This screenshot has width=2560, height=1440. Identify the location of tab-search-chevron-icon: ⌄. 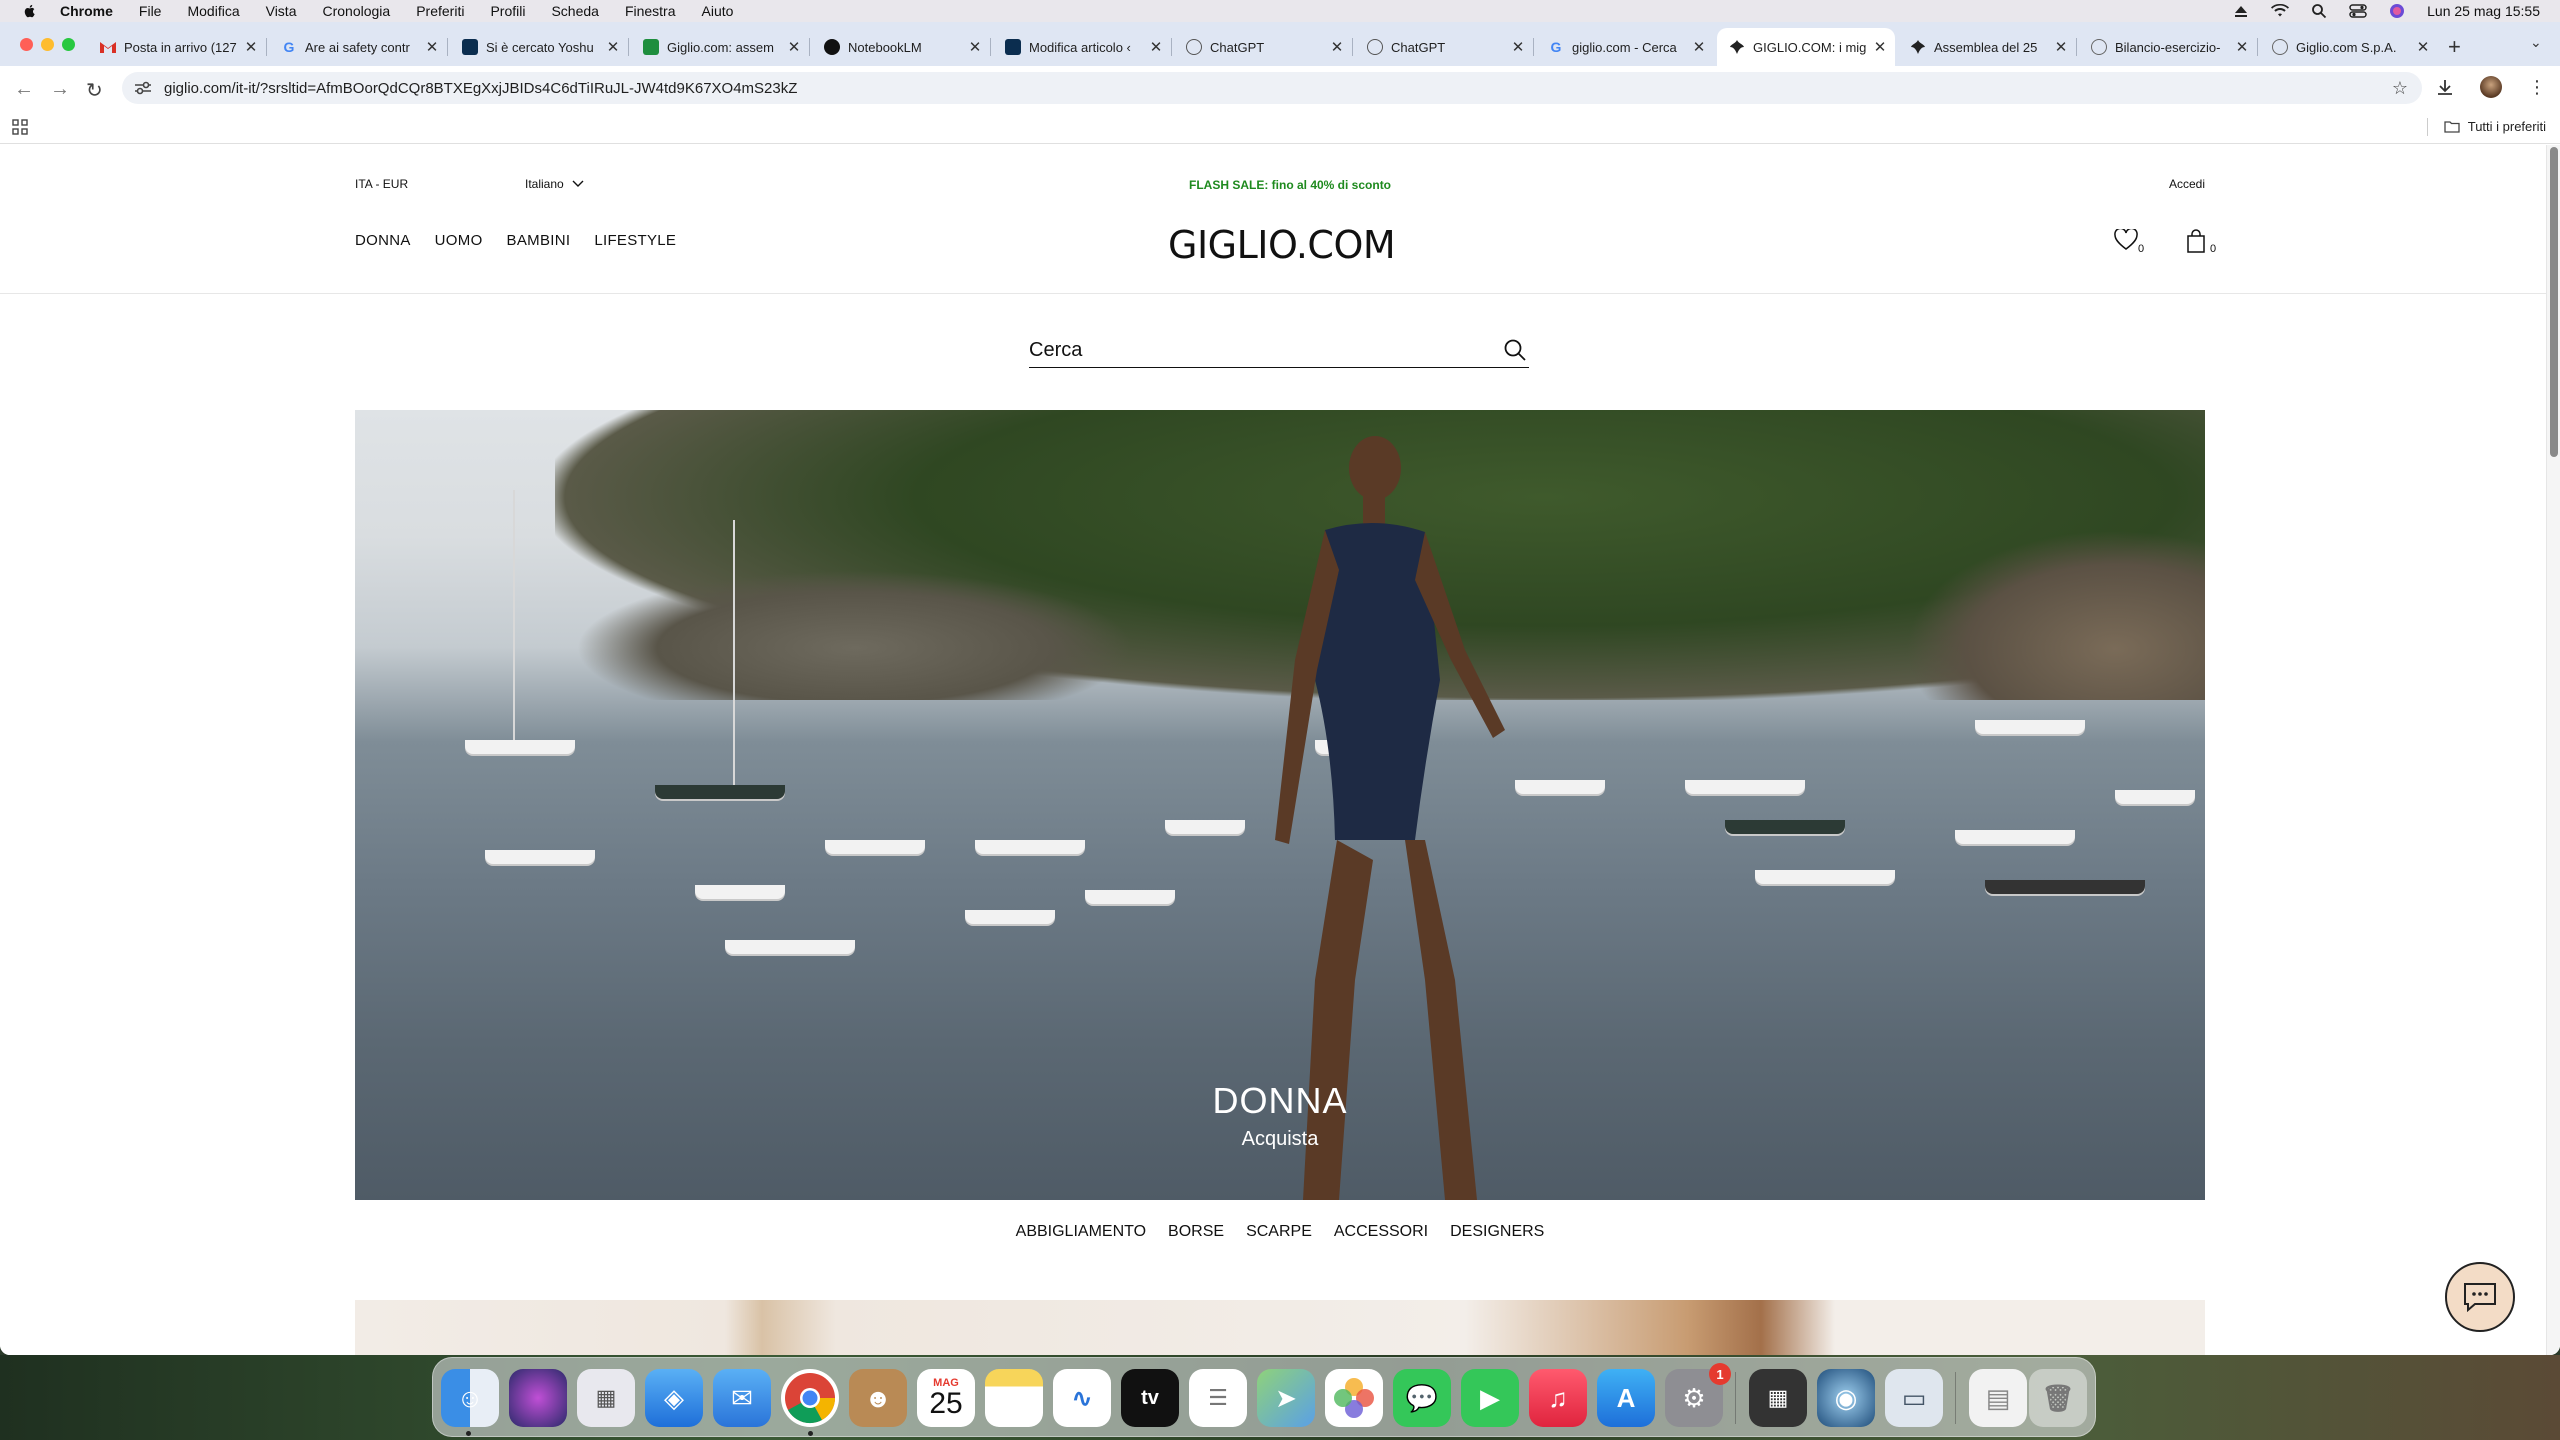
(2536, 42).